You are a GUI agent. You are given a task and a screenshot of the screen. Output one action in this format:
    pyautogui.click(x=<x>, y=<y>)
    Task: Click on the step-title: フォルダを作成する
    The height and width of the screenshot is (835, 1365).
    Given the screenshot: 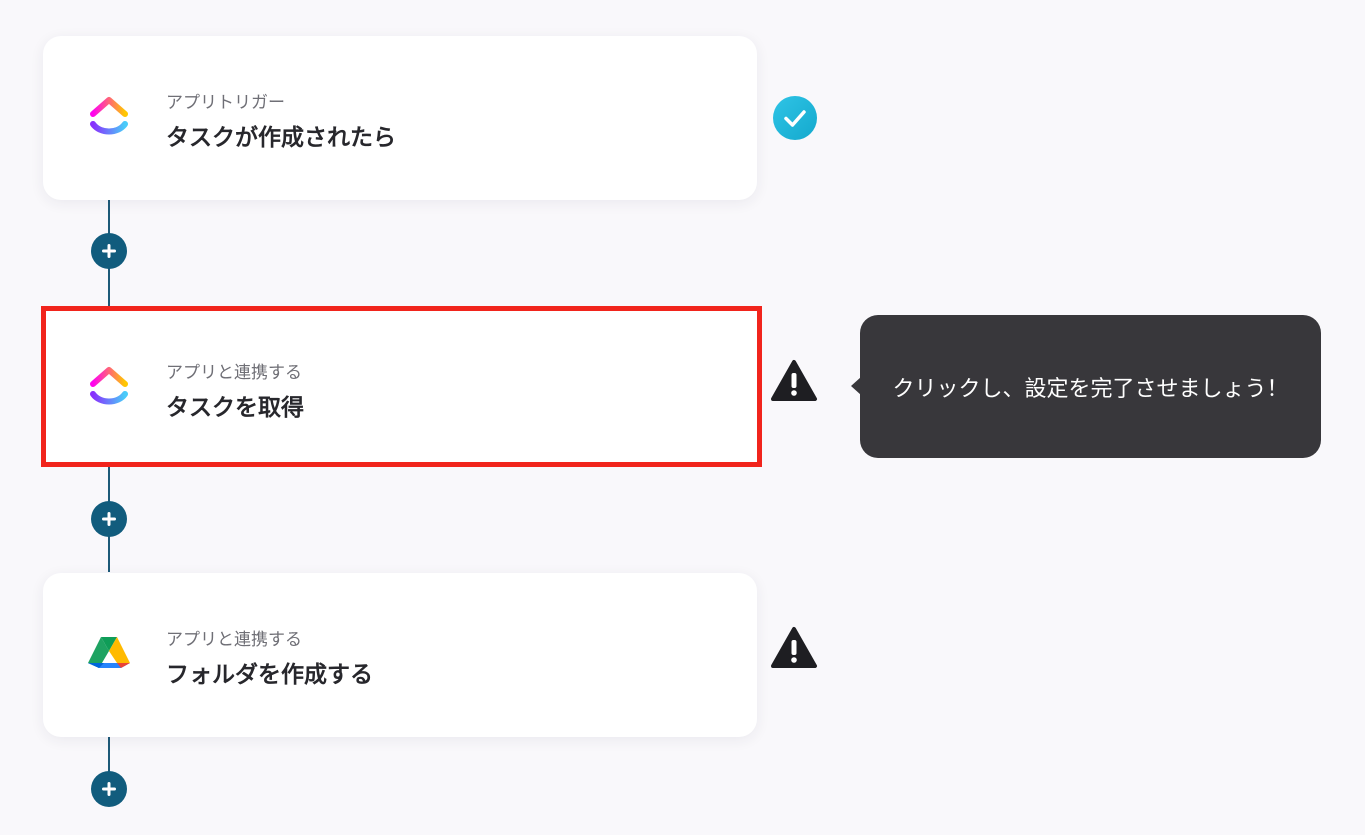 What is the action you would take?
    pyautogui.click(x=269, y=675)
    